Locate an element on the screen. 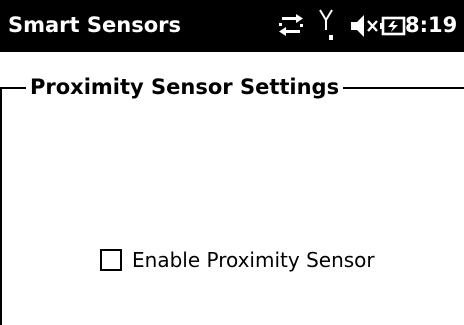  data-sync-icon is located at coordinates (291, 26).